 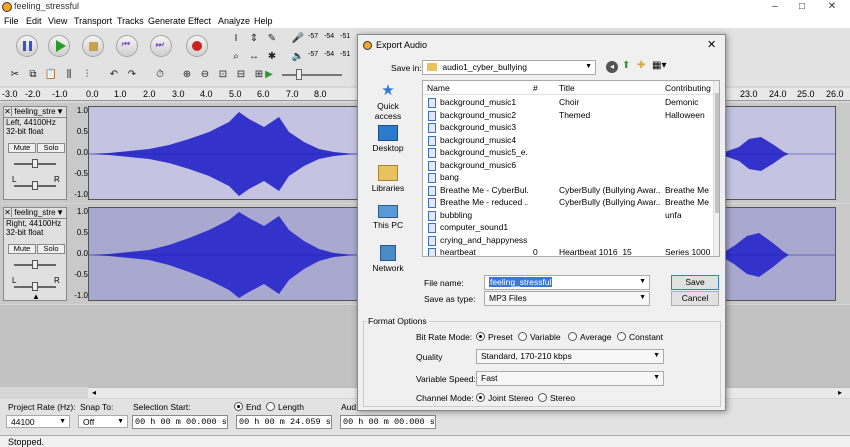 I want to click on file-row: background_music2 Themed Halloween, so click(x=568, y=116).